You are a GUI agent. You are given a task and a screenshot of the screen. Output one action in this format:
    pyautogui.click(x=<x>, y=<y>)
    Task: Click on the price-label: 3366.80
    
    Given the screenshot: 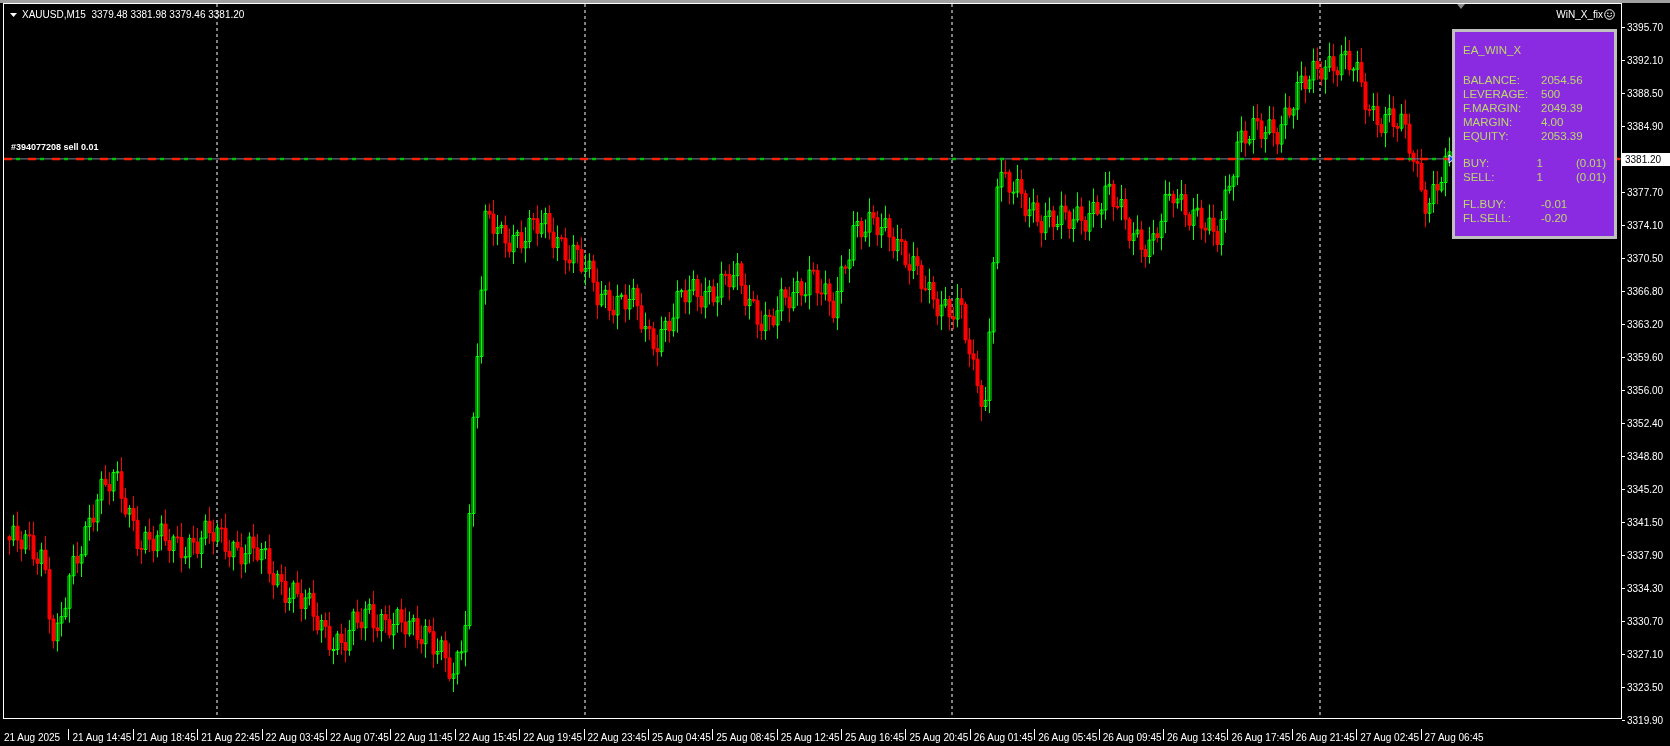 What is the action you would take?
    pyautogui.click(x=1646, y=291)
    